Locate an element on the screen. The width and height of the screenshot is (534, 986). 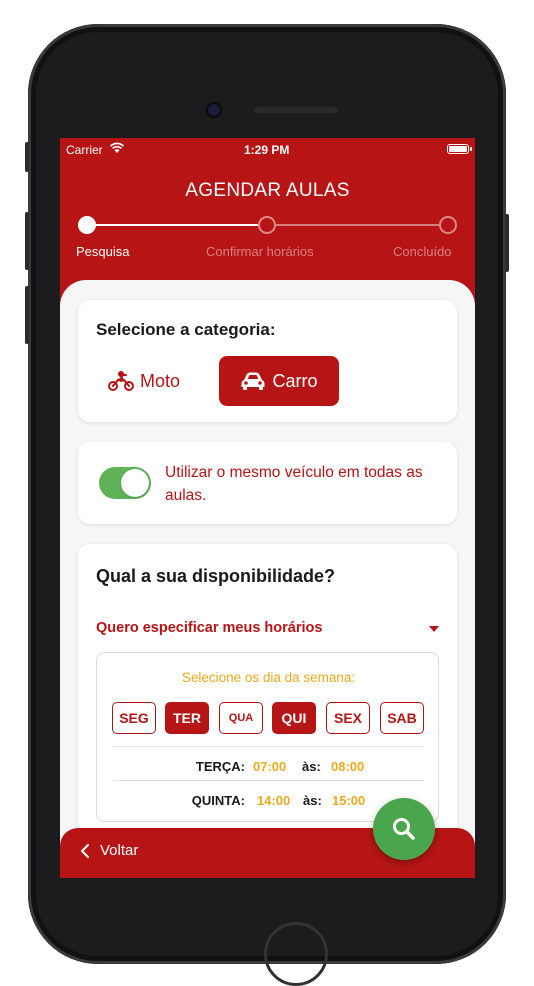
clock: 1:29 PM is located at coordinates (267, 150).